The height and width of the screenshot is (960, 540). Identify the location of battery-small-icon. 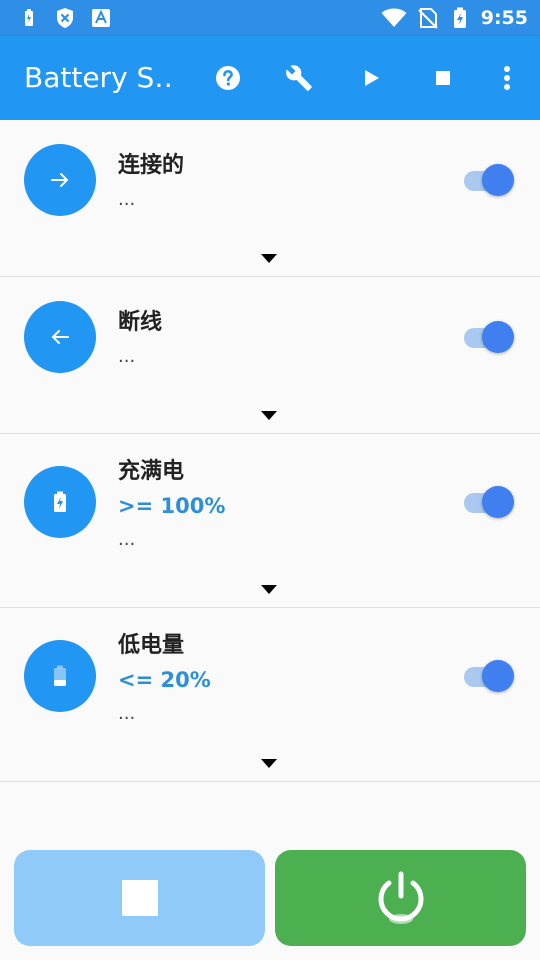
(29, 18).